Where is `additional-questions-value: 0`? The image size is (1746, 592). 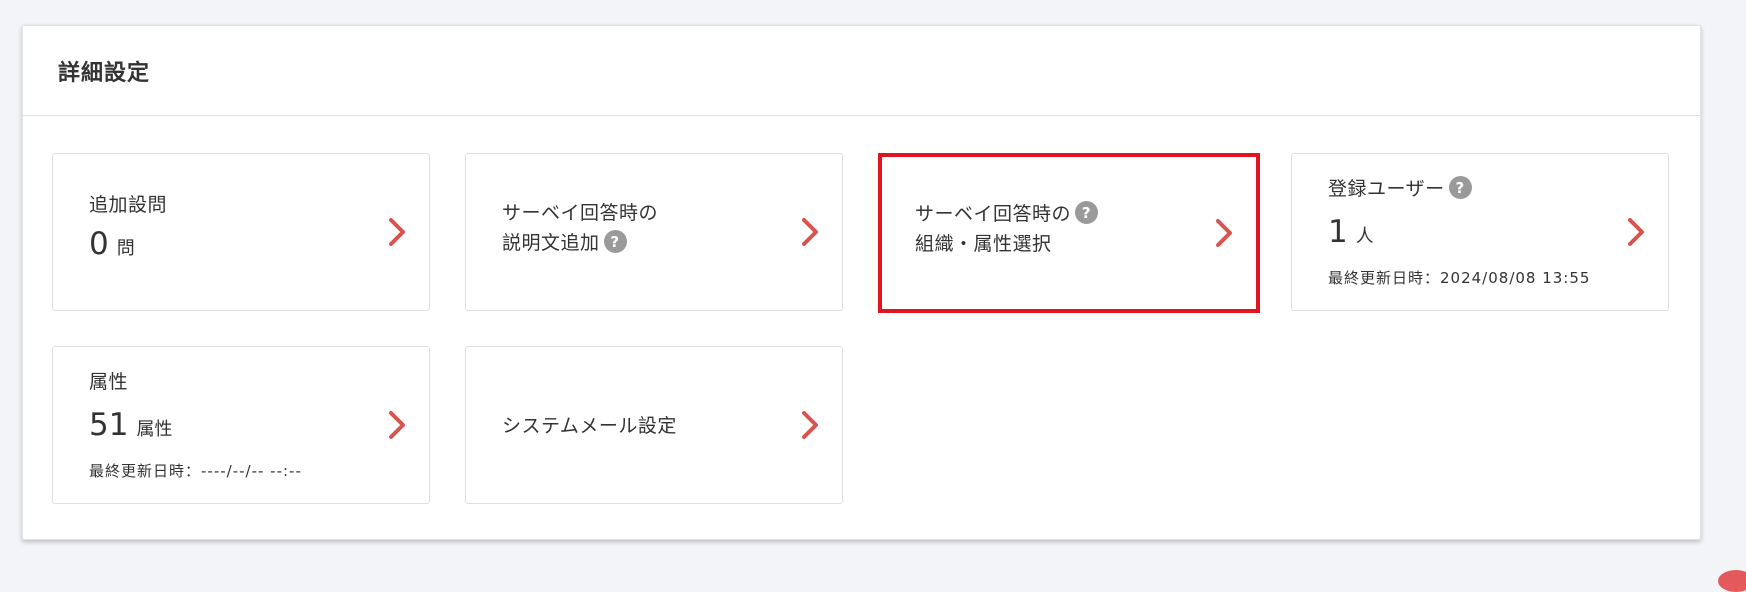
additional-questions-value: 0 is located at coordinates (99, 244).